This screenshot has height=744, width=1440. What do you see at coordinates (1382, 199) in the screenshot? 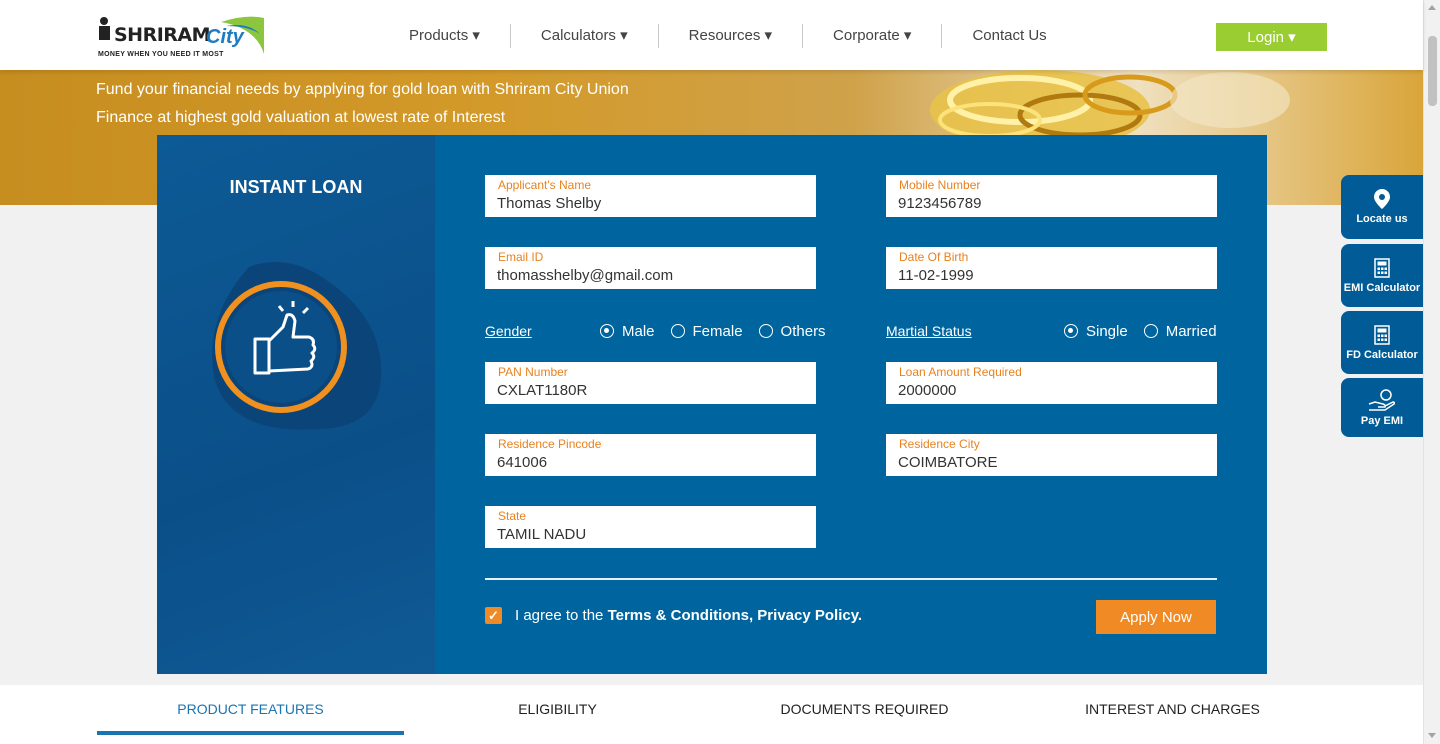
I see `map-pin-icon` at bounding box center [1382, 199].